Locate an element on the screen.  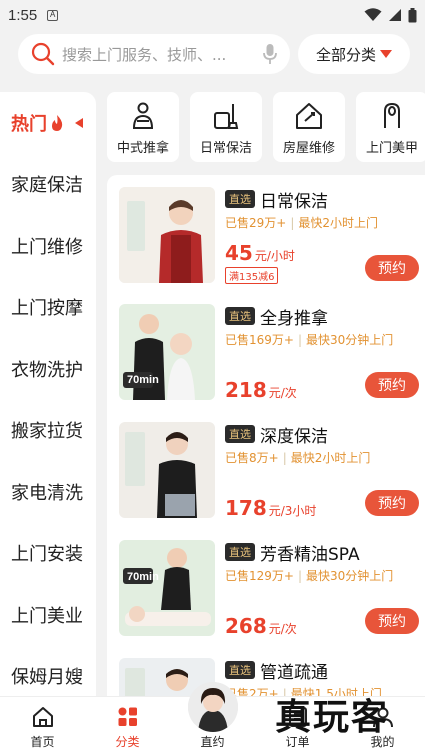
service-info: 直选 全身推拿 已售169万+ | 最快30分钟上门 is located at coordinates (323, 326).